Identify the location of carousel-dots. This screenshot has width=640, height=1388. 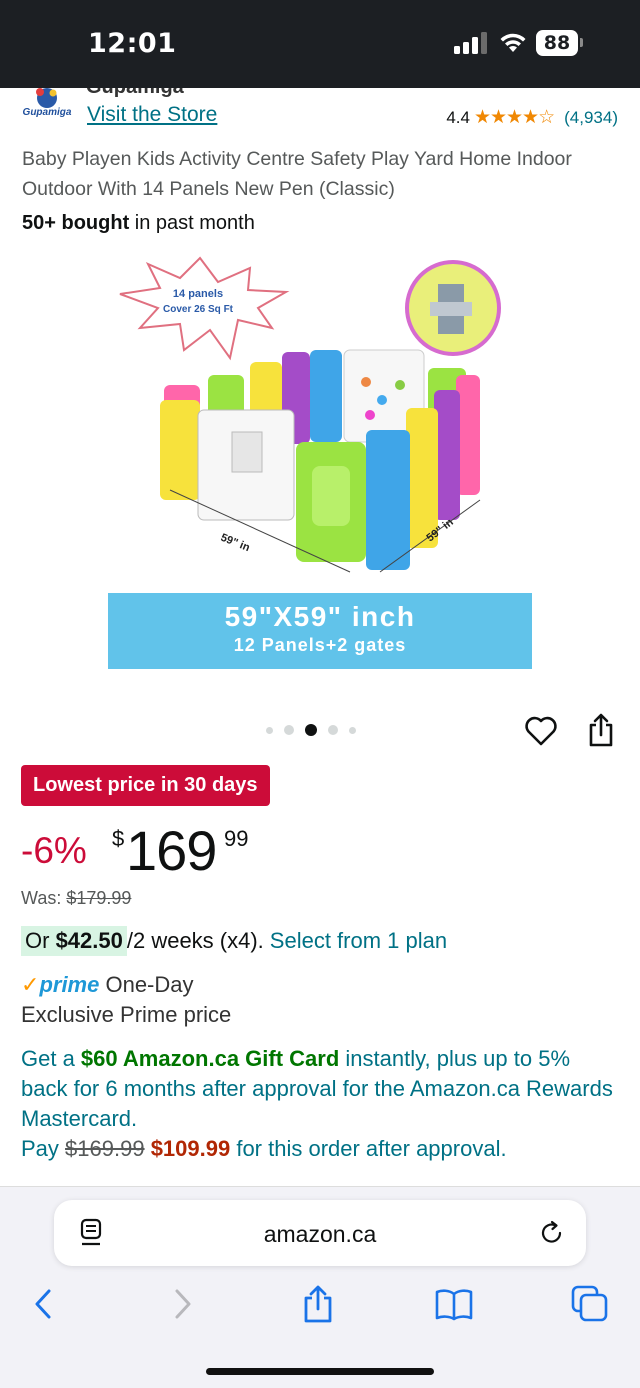
(311, 730).